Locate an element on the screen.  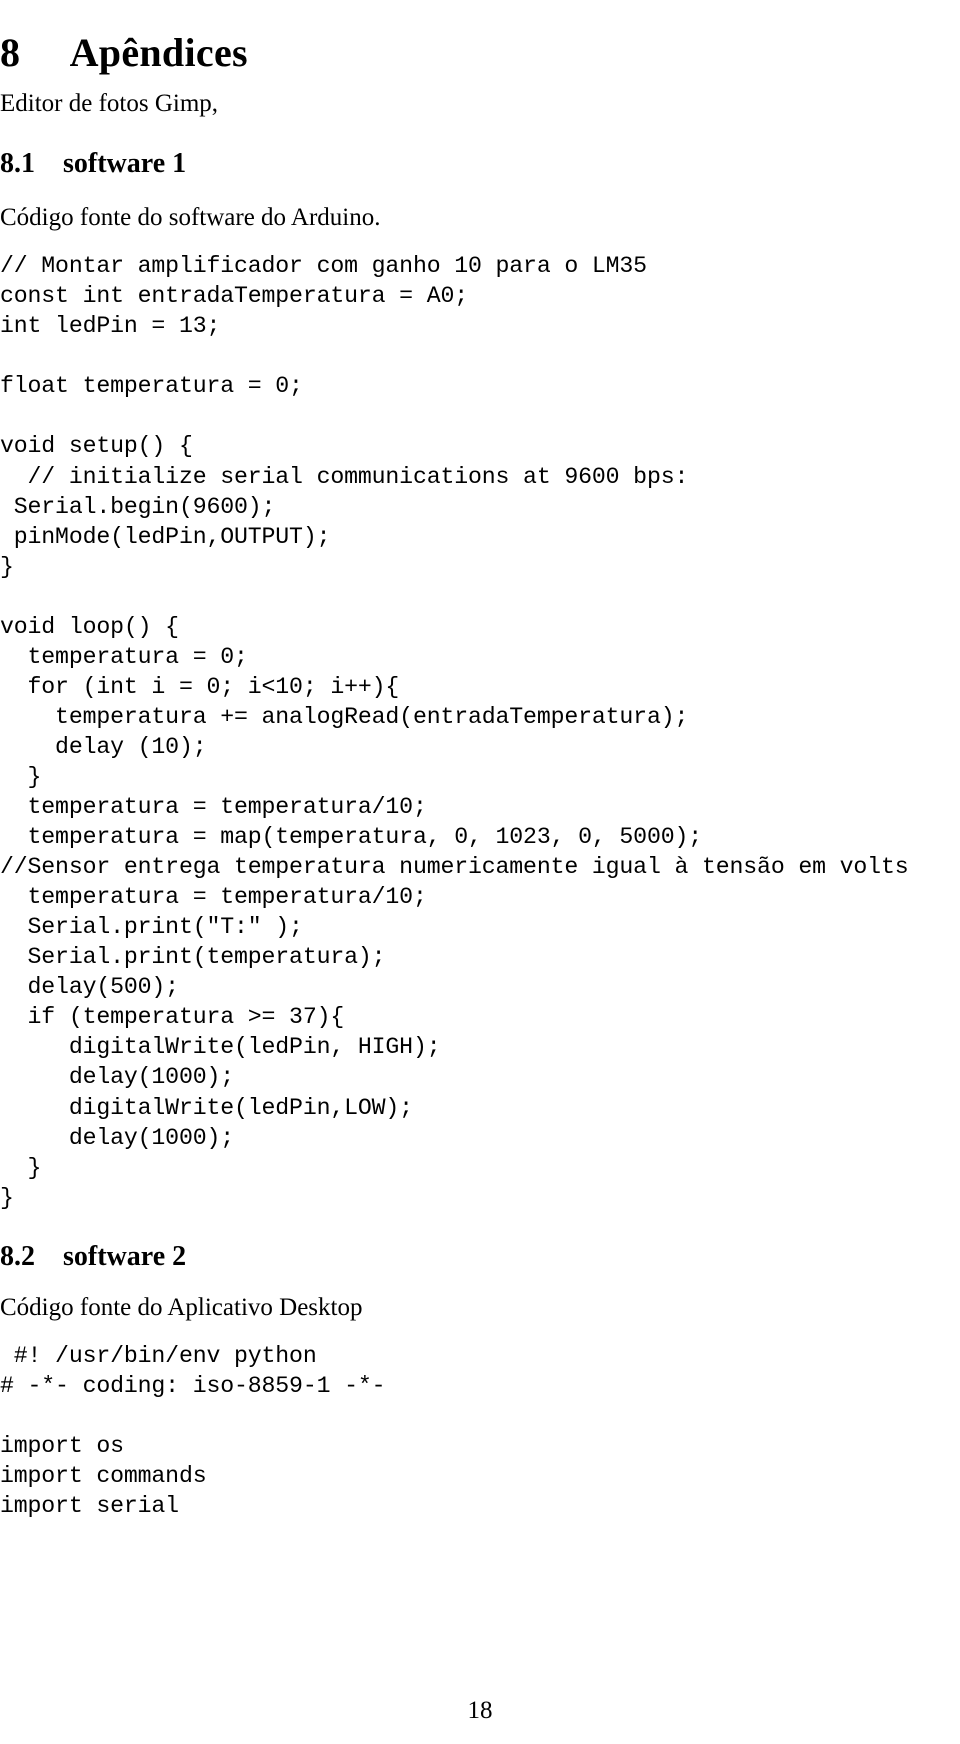
page-title: 8 Apêndices is located at coordinates (124, 52).